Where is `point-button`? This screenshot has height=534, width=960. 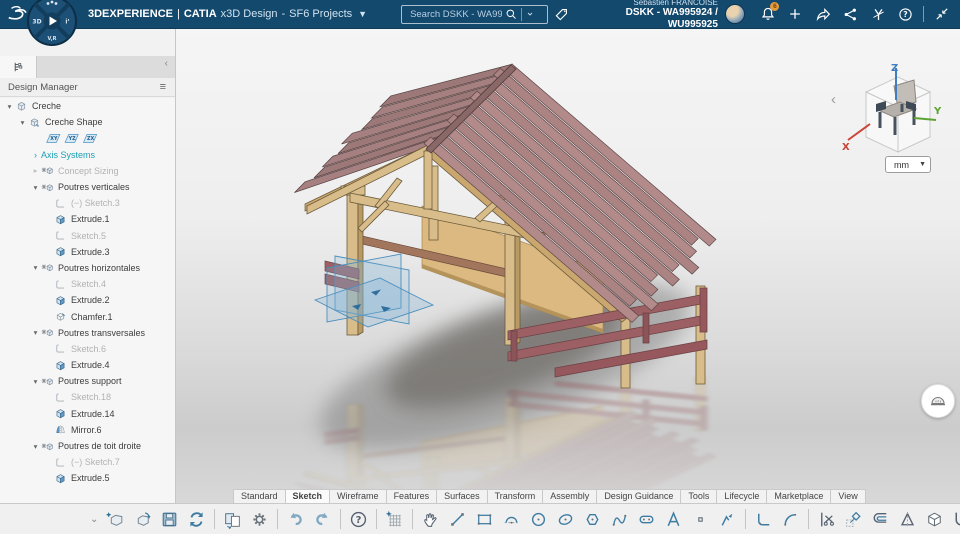
point-button is located at coordinates (700, 519).